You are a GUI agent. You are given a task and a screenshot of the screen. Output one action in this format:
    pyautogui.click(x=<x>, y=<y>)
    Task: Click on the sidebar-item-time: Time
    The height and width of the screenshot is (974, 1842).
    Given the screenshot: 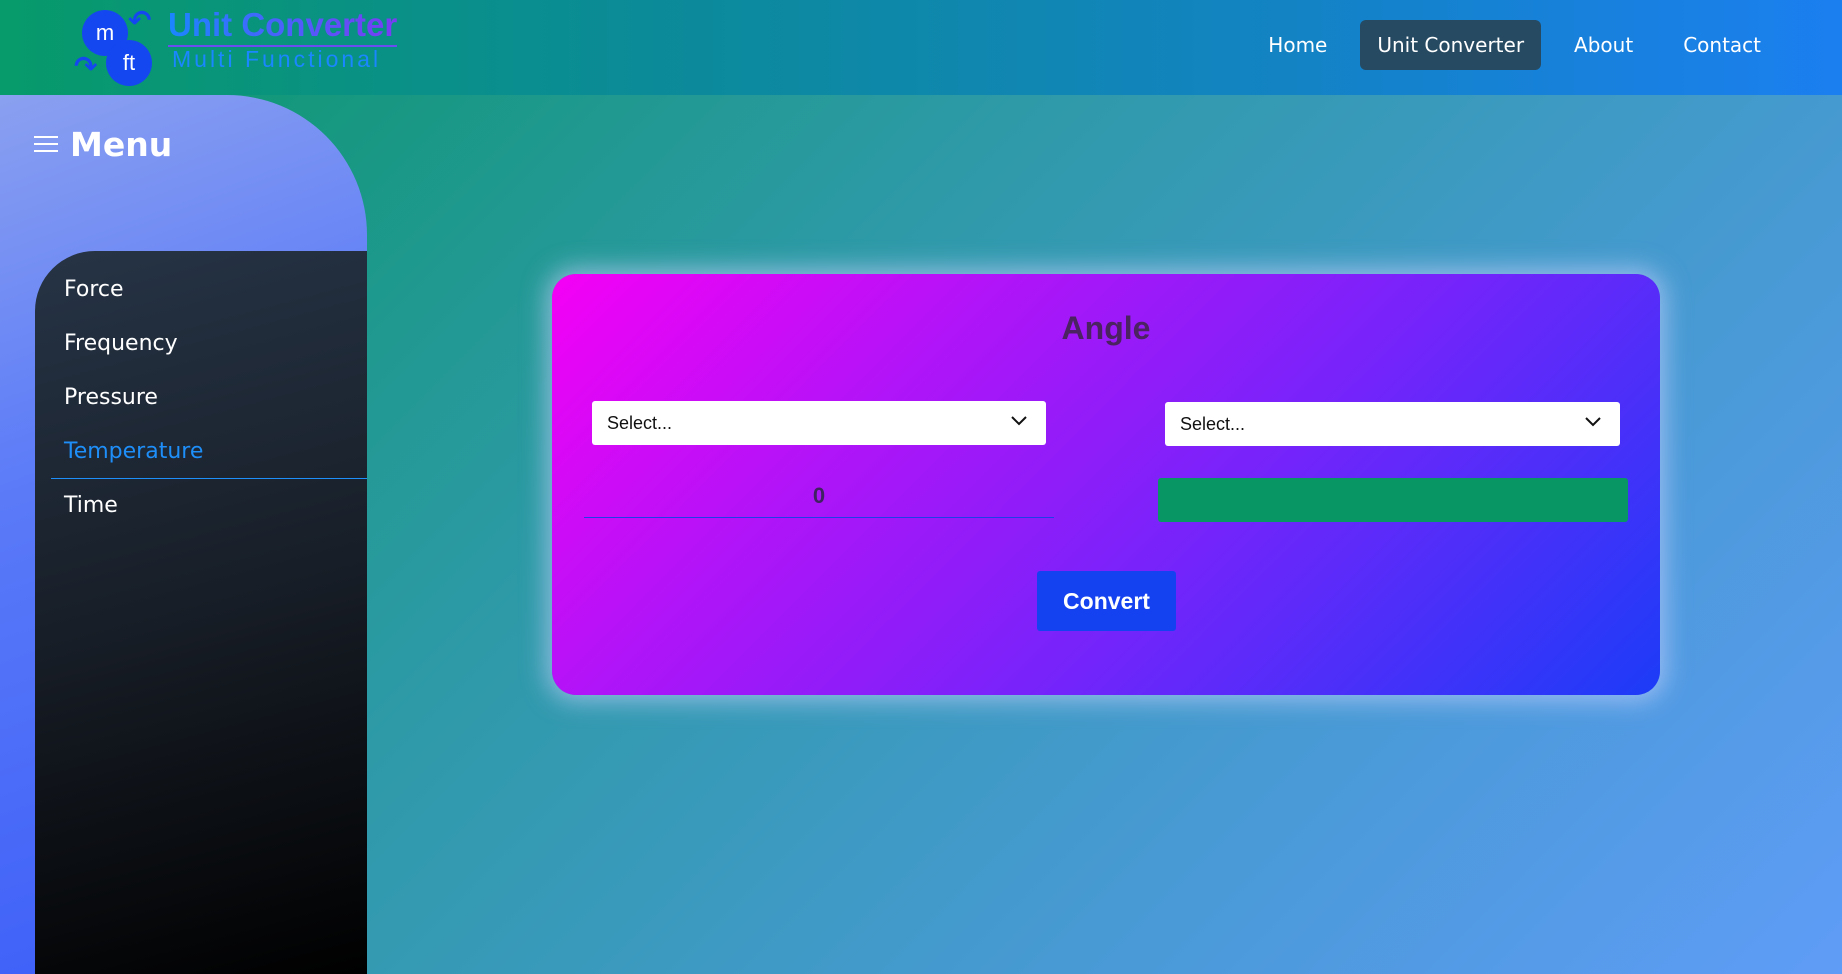 What is the action you would take?
    pyautogui.click(x=209, y=506)
    